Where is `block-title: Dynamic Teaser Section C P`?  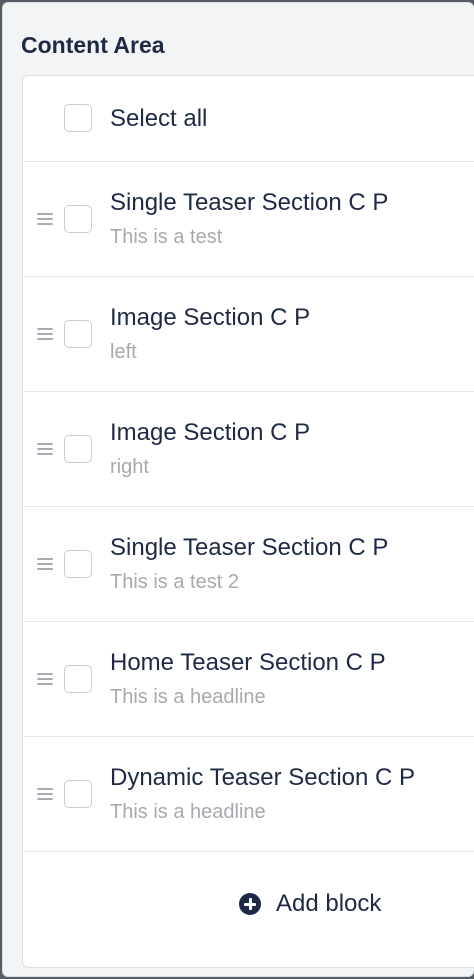 block-title: Dynamic Teaser Section C P is located at coordinates (263, 777).